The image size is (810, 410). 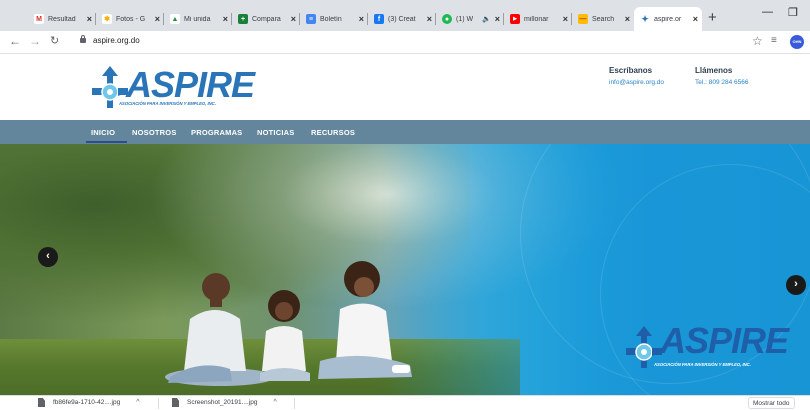 I want to click on show-all-downloads-button: Mostrar todo, so click(x=771, y=403).